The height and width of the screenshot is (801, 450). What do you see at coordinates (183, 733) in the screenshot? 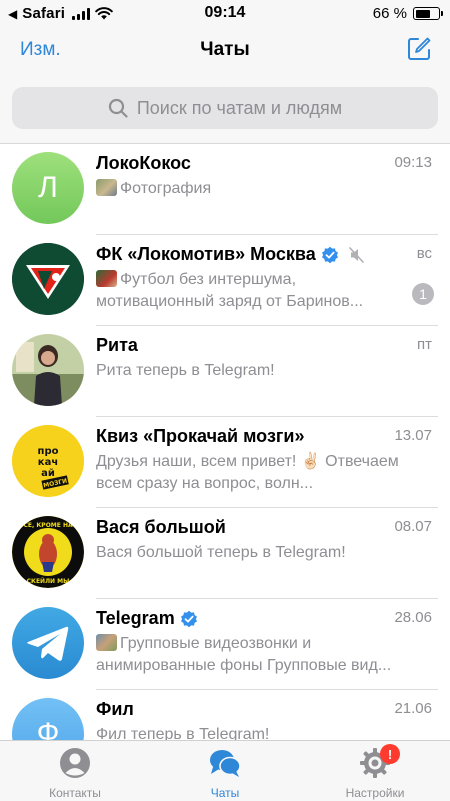
I see `chat-preview-text: Фил теперь в Telegram!` at bounding box center [183, 733].